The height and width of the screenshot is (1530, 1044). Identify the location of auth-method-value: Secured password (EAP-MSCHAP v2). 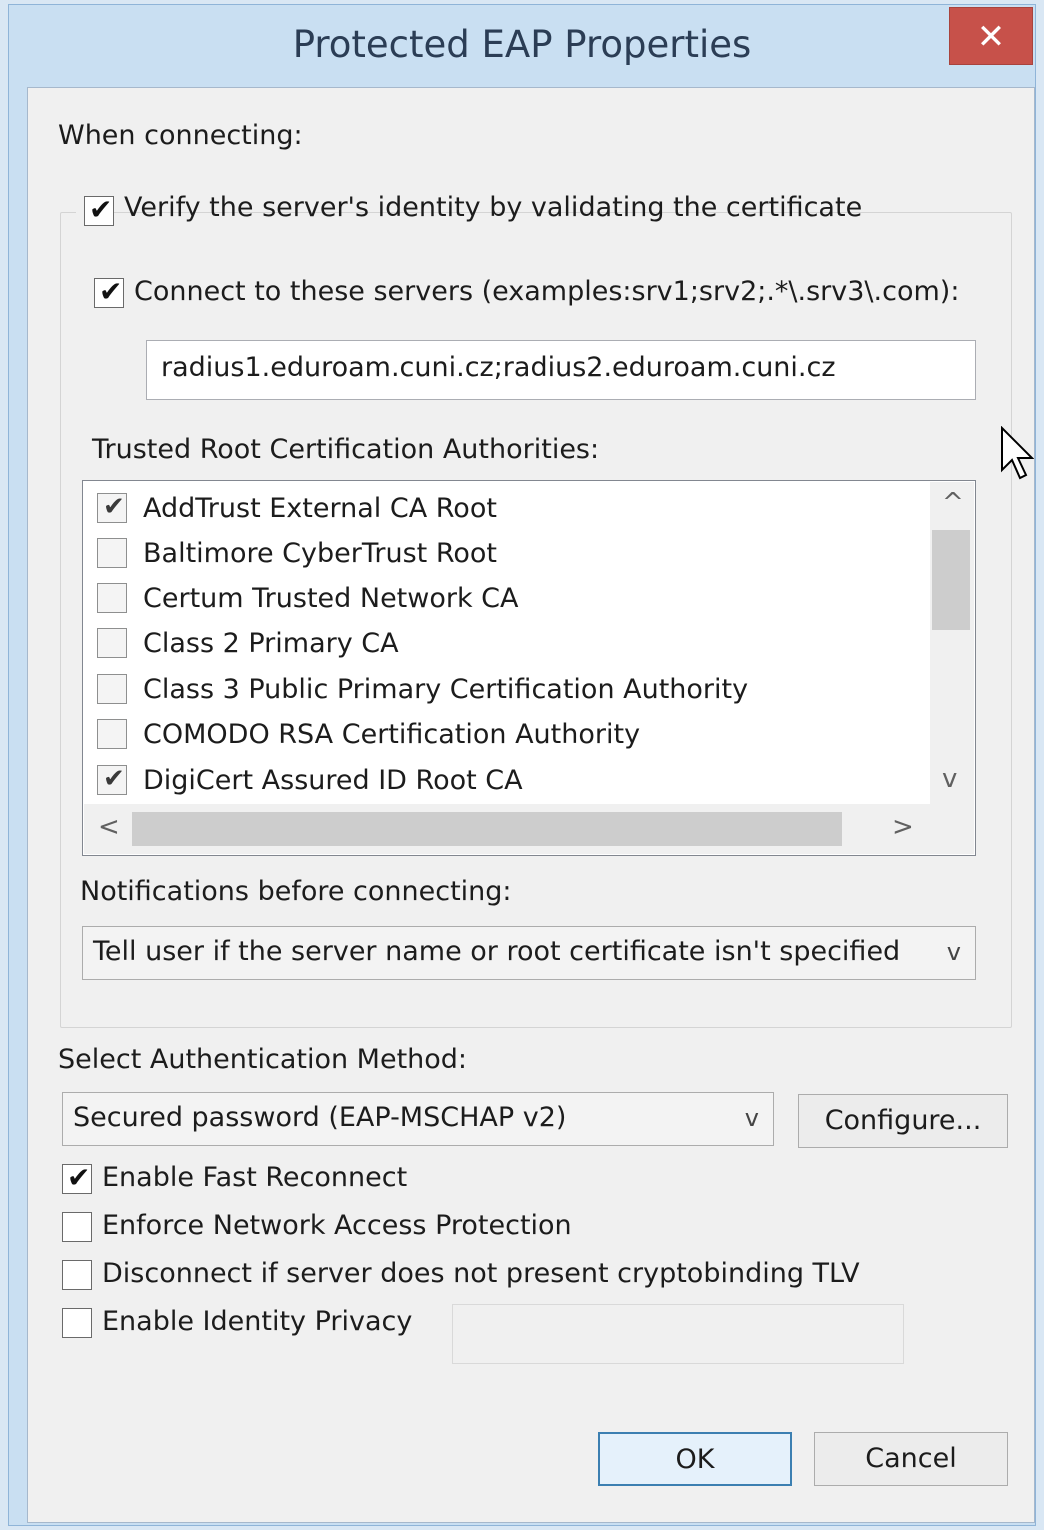
(320, 1117).